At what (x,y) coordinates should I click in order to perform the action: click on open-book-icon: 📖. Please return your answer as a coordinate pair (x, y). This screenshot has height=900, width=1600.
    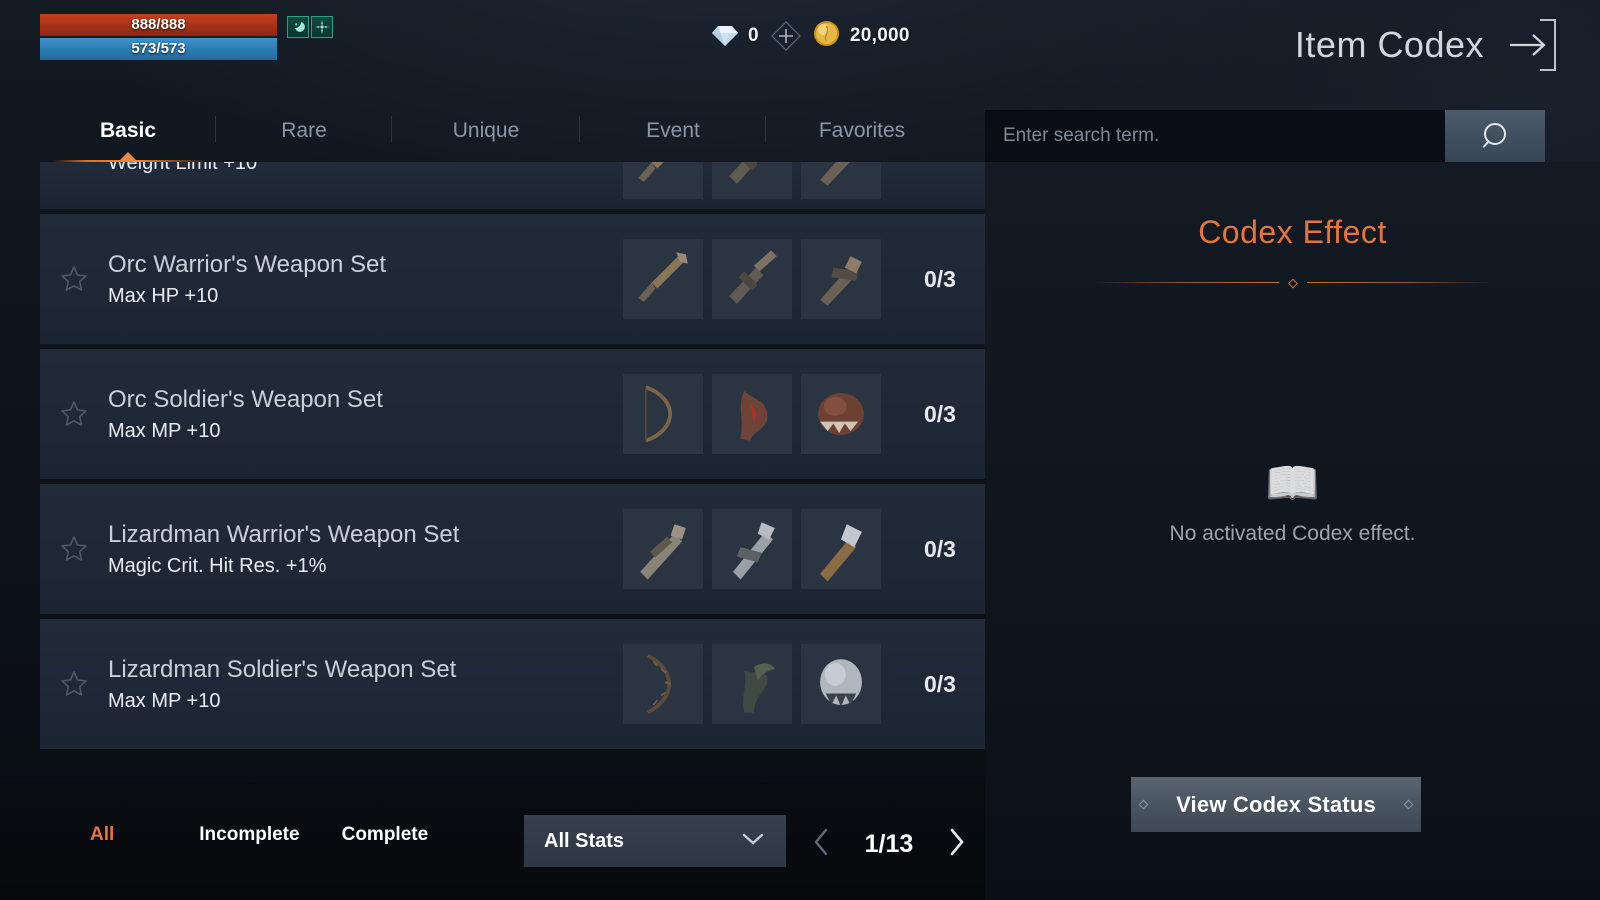
    Looking at the image, I should click on (1292, 483).